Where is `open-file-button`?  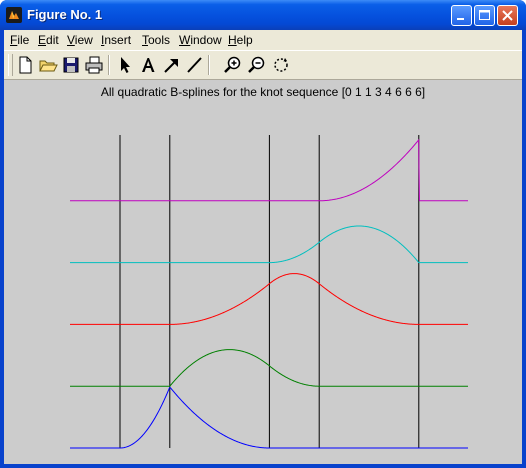
open-file-button is located at coordinates (48, 65).